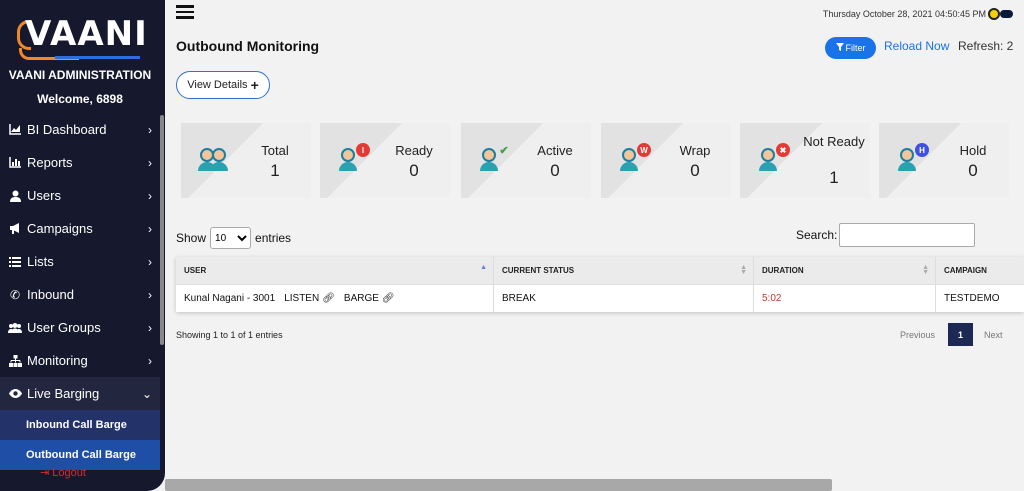 The height and width of the screenshot is (491, 1024). What do you see at coordinates (944, 160) in the screenshot?
I see `stat-card-hold: H Hold 0` at bounding box center [944, 160].